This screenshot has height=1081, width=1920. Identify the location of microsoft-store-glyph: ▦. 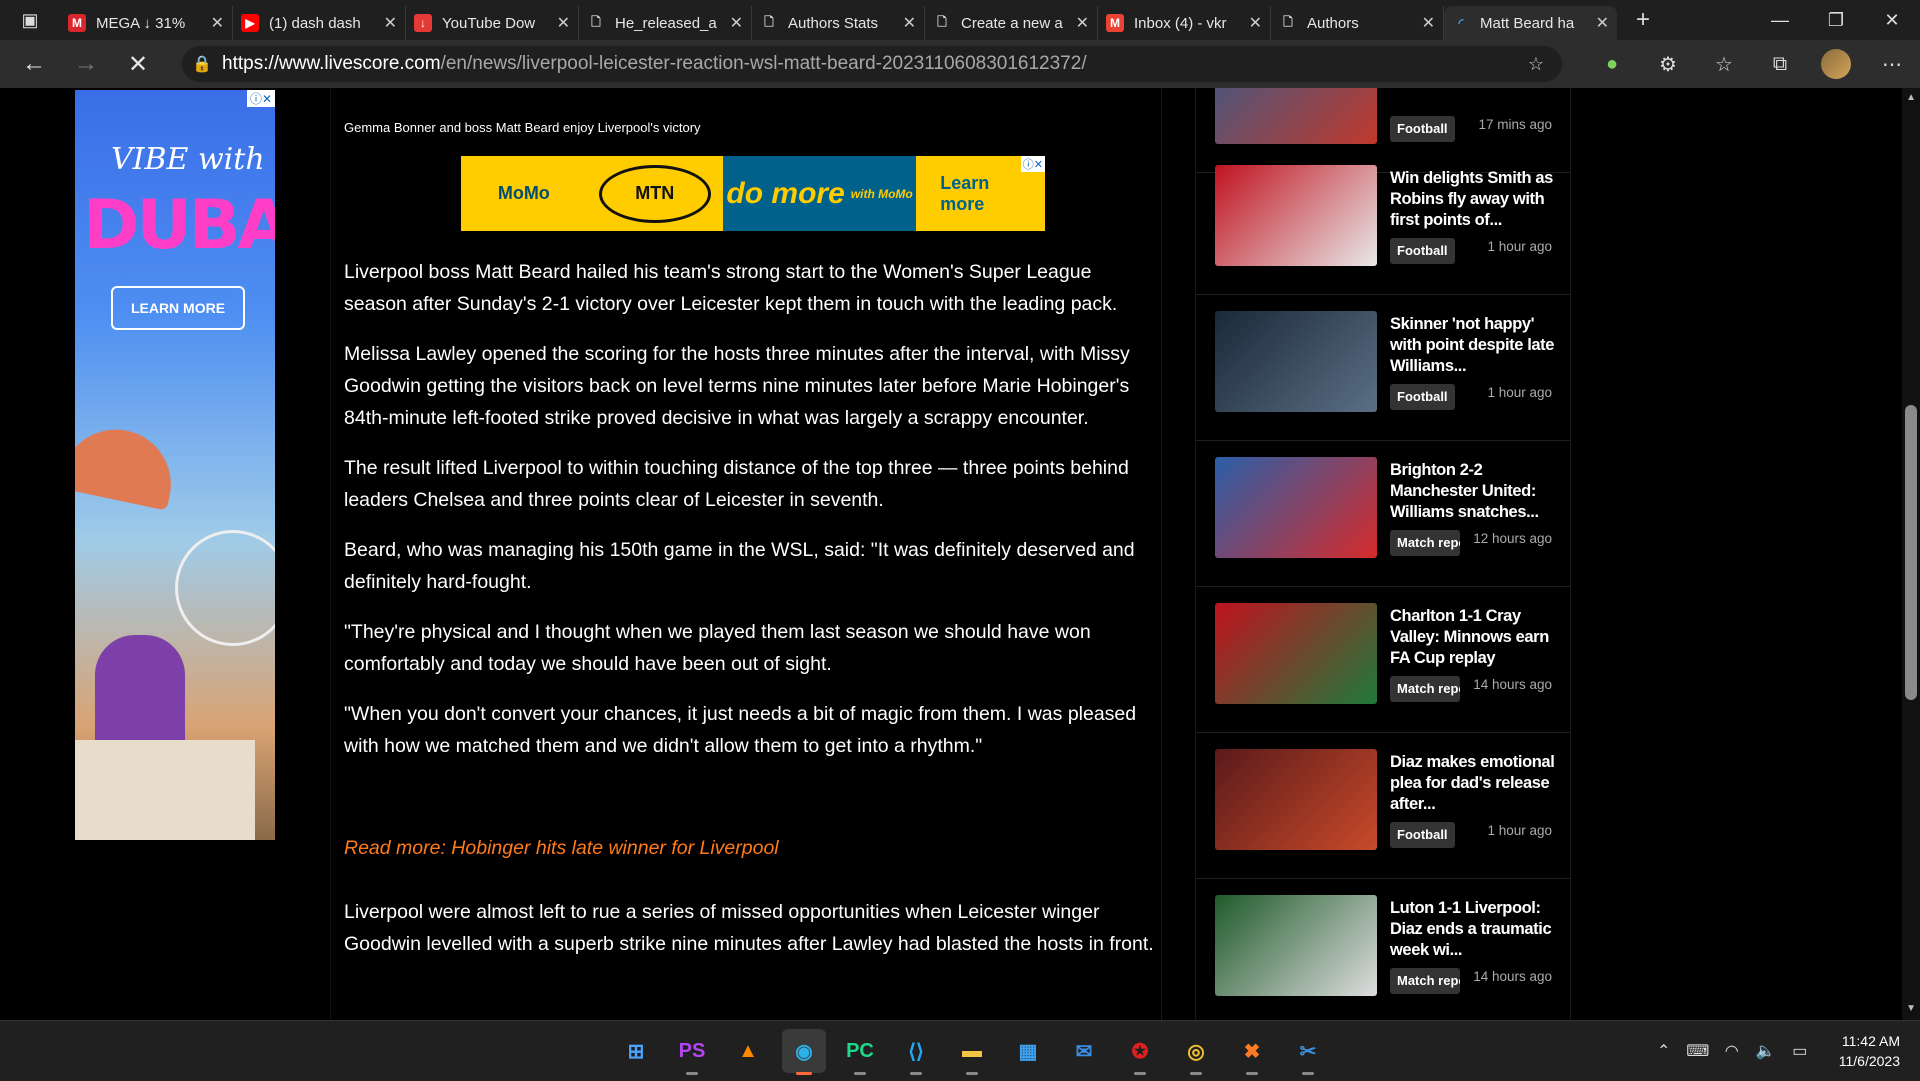
(1028, 1051).